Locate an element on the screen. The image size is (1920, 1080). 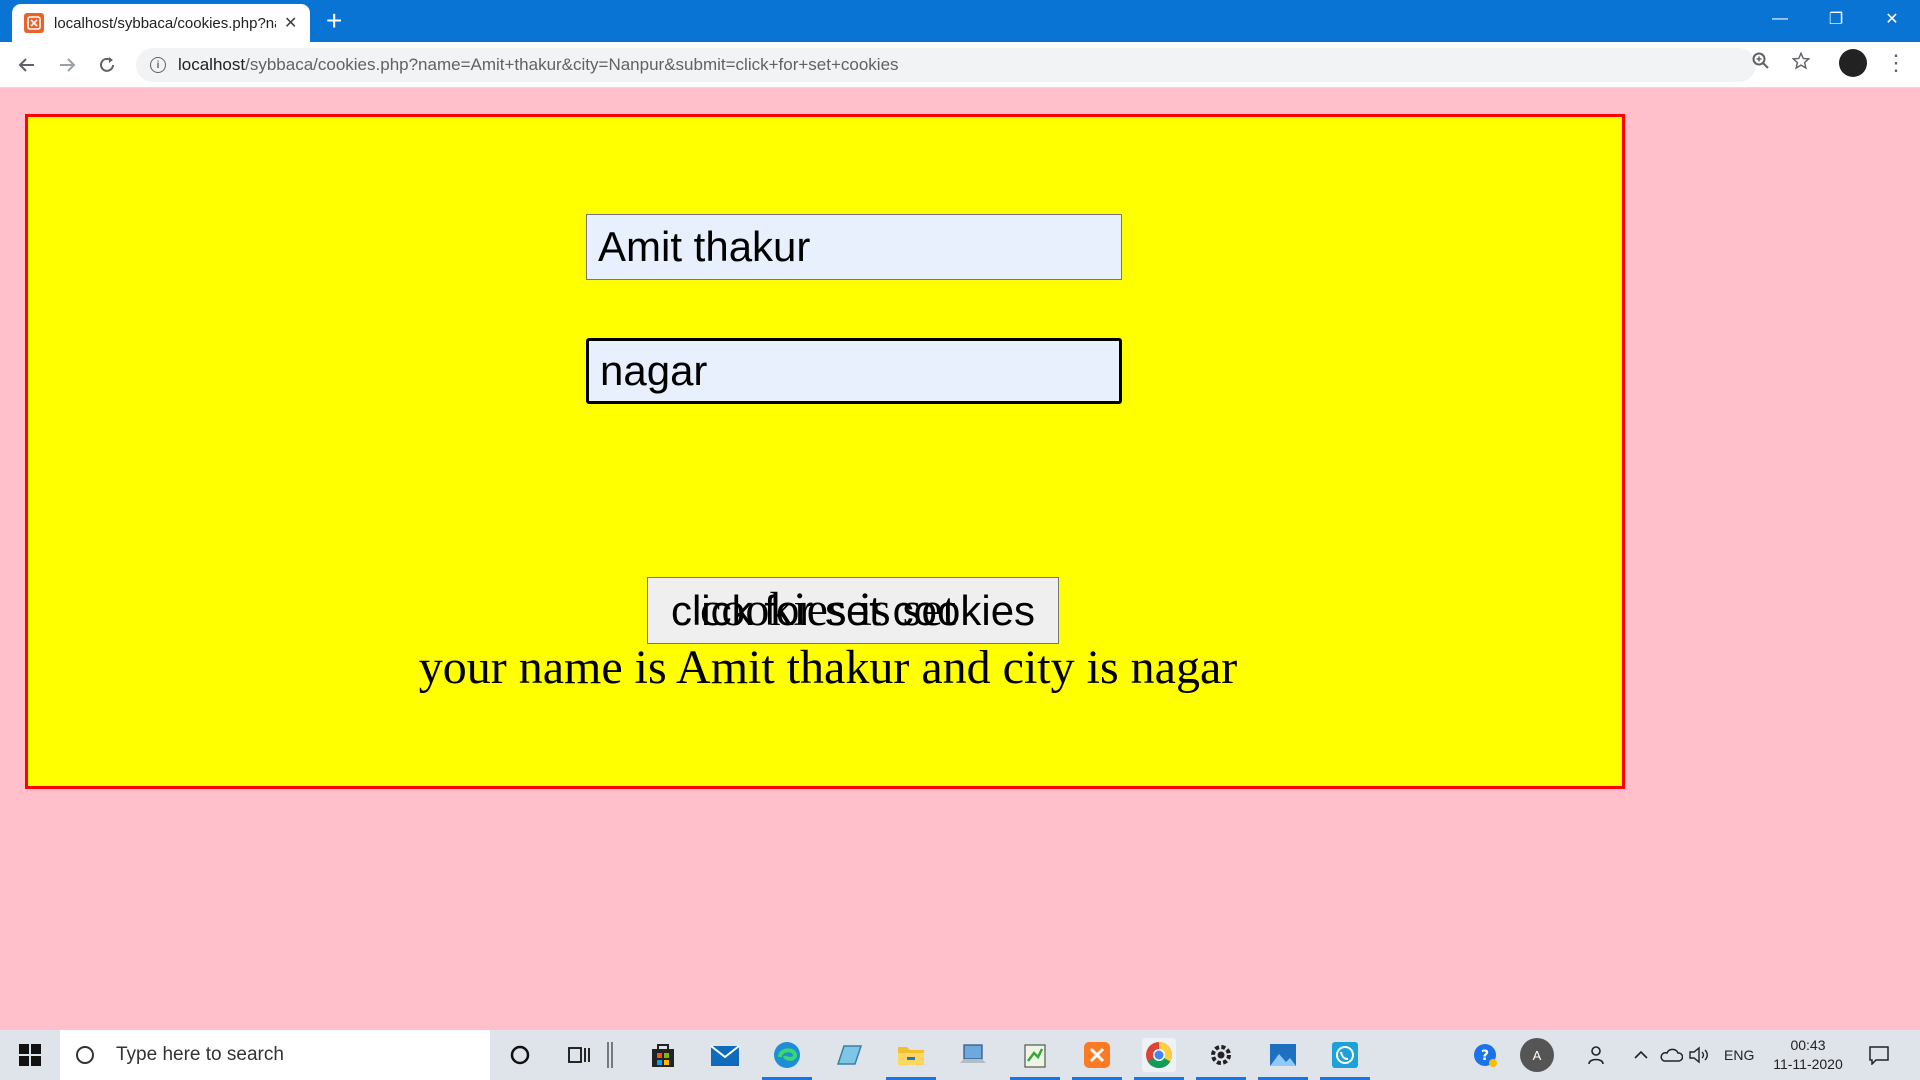
tab-close-icon: ✕ is located at coordinates (290, 23).